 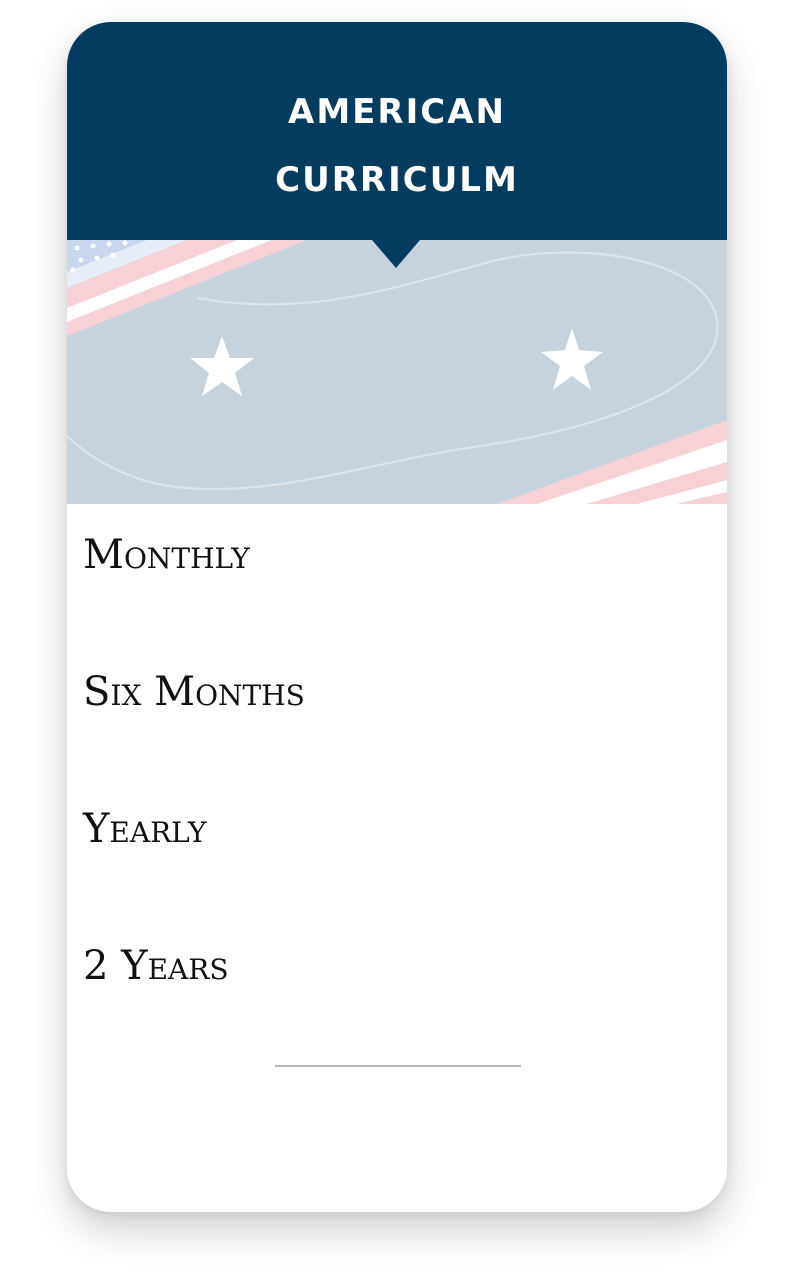 What do you see at coordinates (144, 829) in the screenshot?
I see `plan-option-yearly: Yearly` at bounding box center [144, 829].